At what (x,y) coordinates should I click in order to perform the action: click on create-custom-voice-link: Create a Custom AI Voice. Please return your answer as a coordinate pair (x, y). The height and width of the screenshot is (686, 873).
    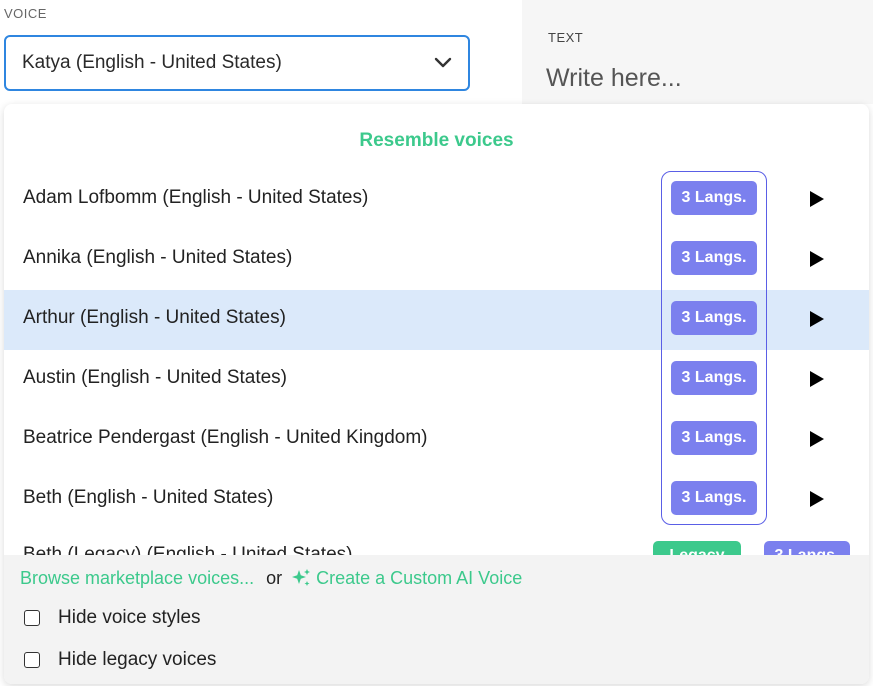
    Looking at the image, I should click on (419, 578).